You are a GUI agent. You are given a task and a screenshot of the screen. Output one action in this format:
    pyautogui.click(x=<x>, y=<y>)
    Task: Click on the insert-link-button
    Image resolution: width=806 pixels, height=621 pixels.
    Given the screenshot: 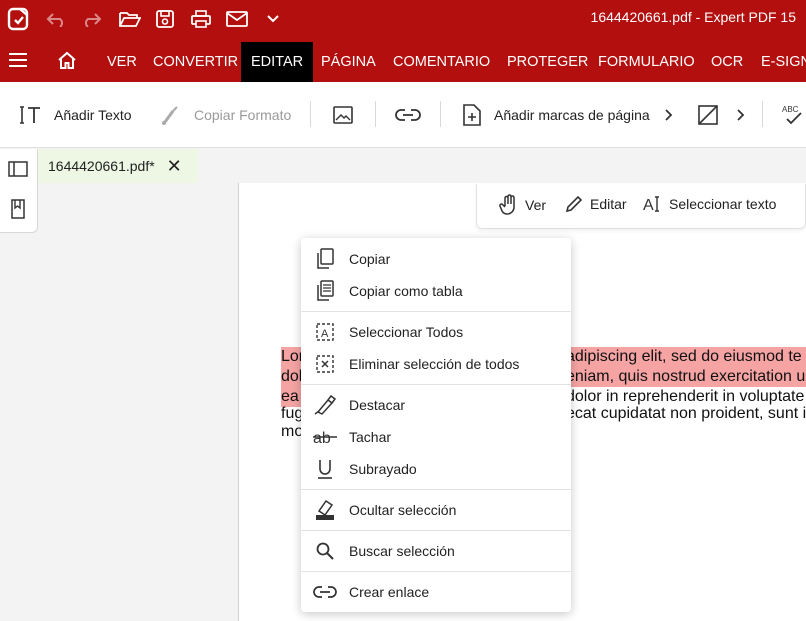 What is the action you would take?
    pyautogui.click(x=414, y=115)
    